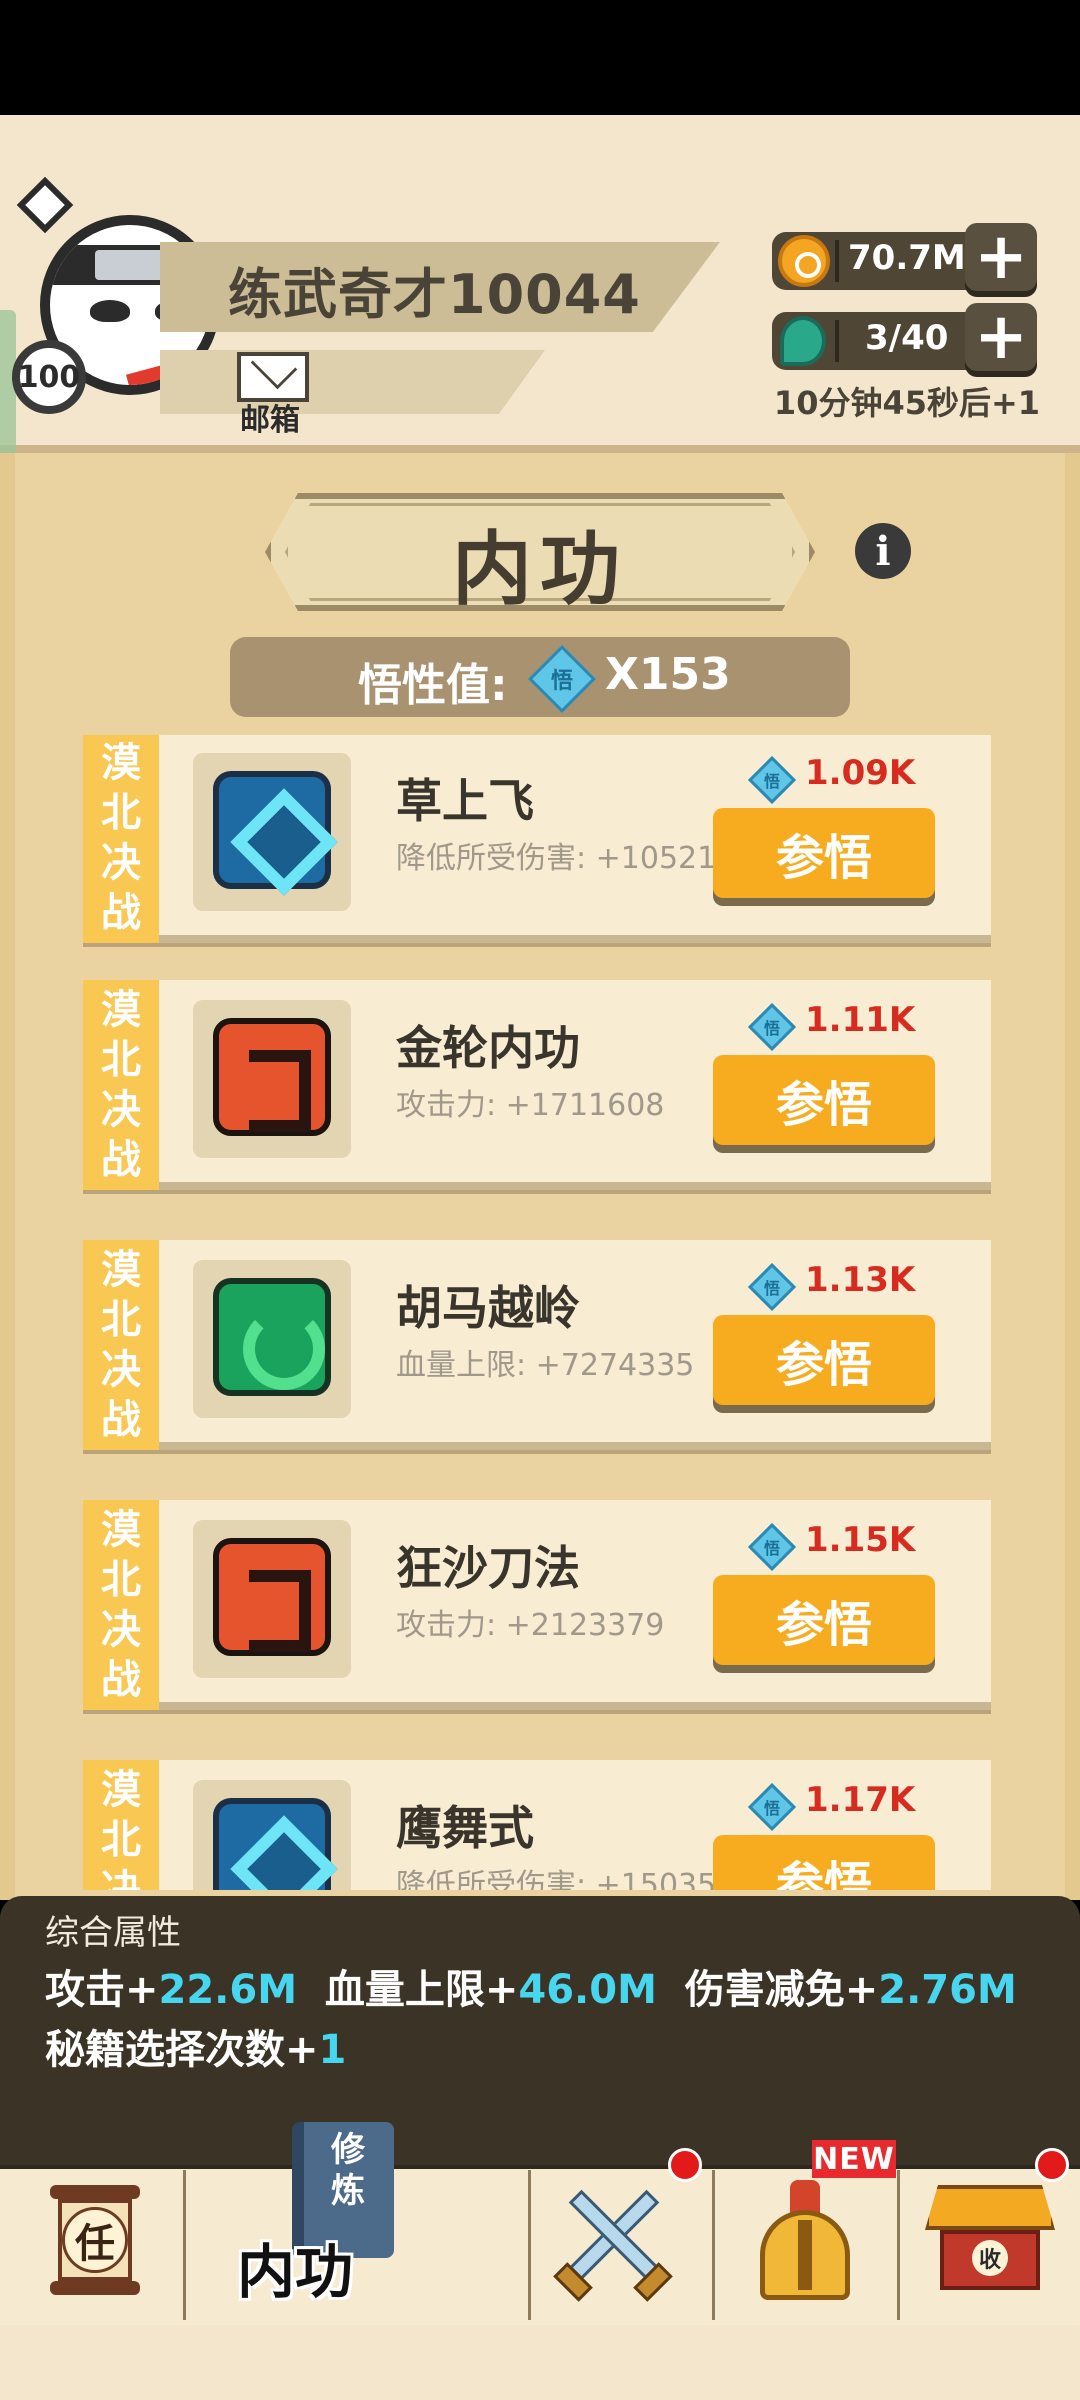  I want to click on new-badge: NEW, so click(854, 2159).